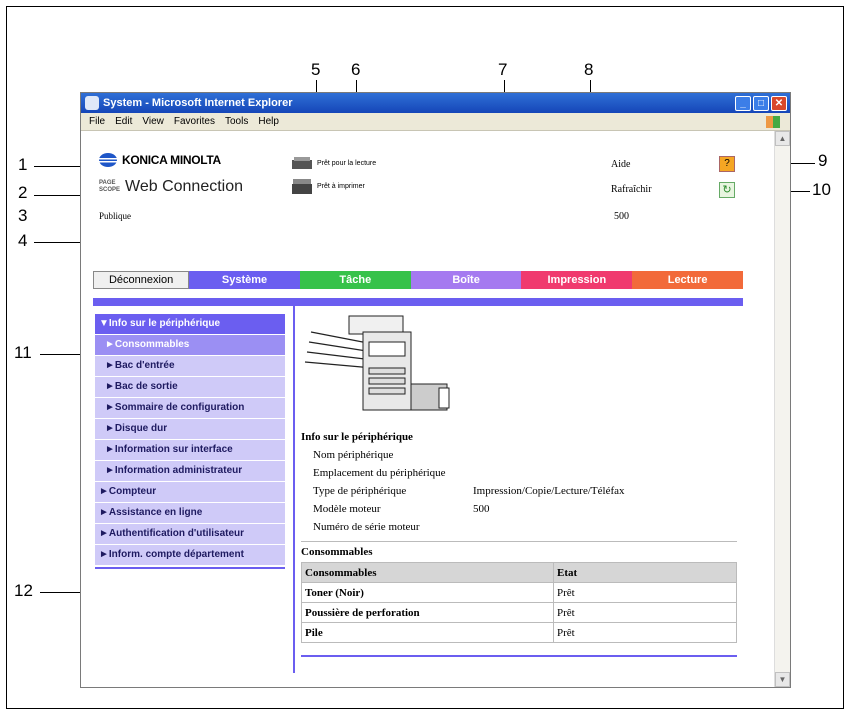 This screenshot has height=715, width=851. What do you see at coordinates (141, 280) in the screenshot?
I see `logout-button: Déconnexion` at bounding box center [141, 280].